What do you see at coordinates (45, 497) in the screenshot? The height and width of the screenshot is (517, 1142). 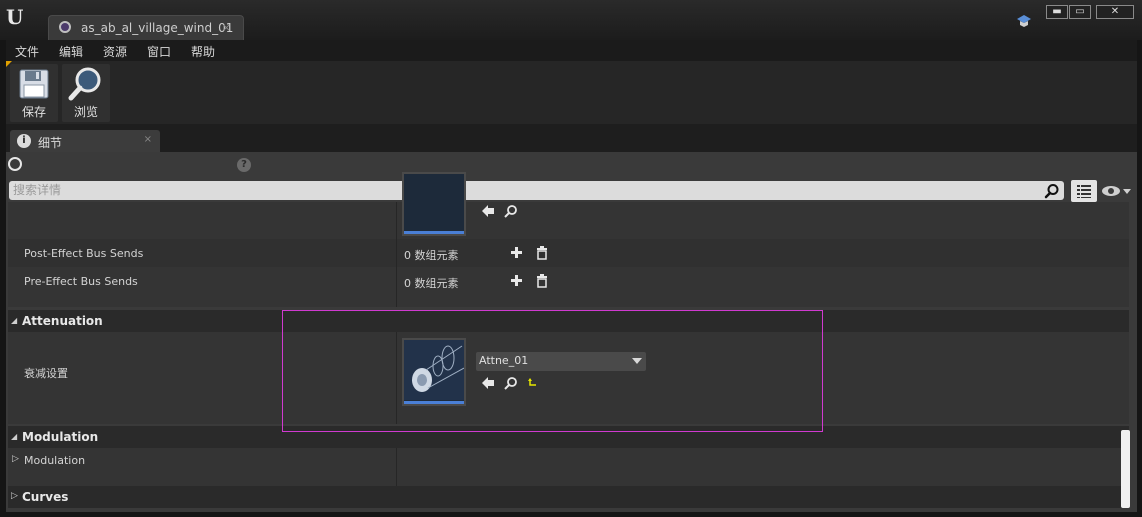 I see `curves-category-label: Curves` at bounding box center [45, 497].